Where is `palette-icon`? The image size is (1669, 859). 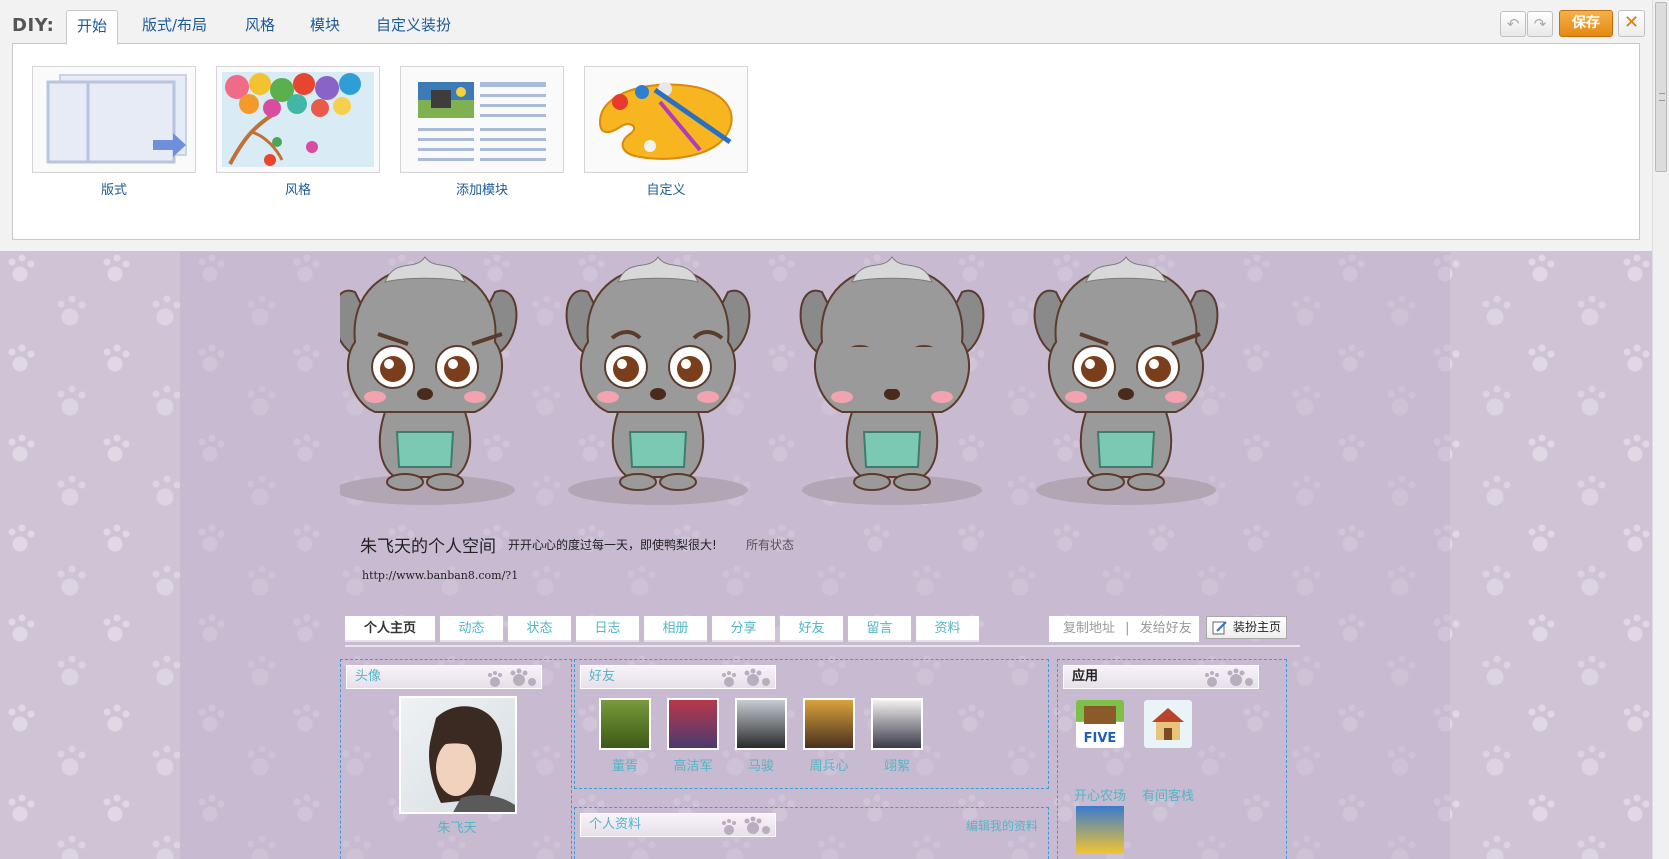 palette-icon is located at coordinates (666, 119).